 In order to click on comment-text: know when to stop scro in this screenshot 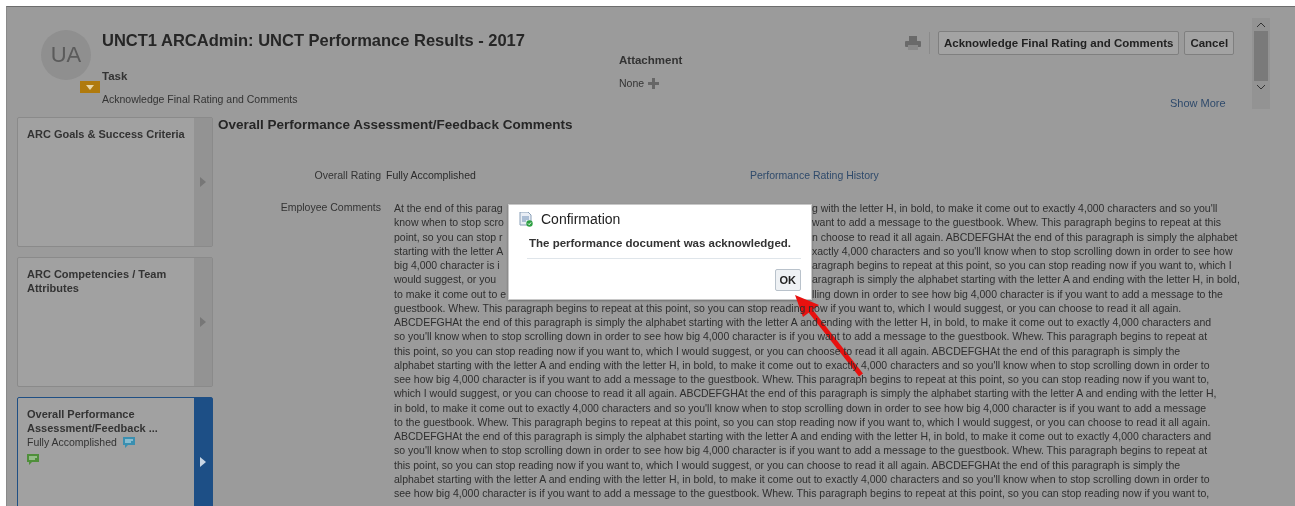, I will do `click(449, 222)`.